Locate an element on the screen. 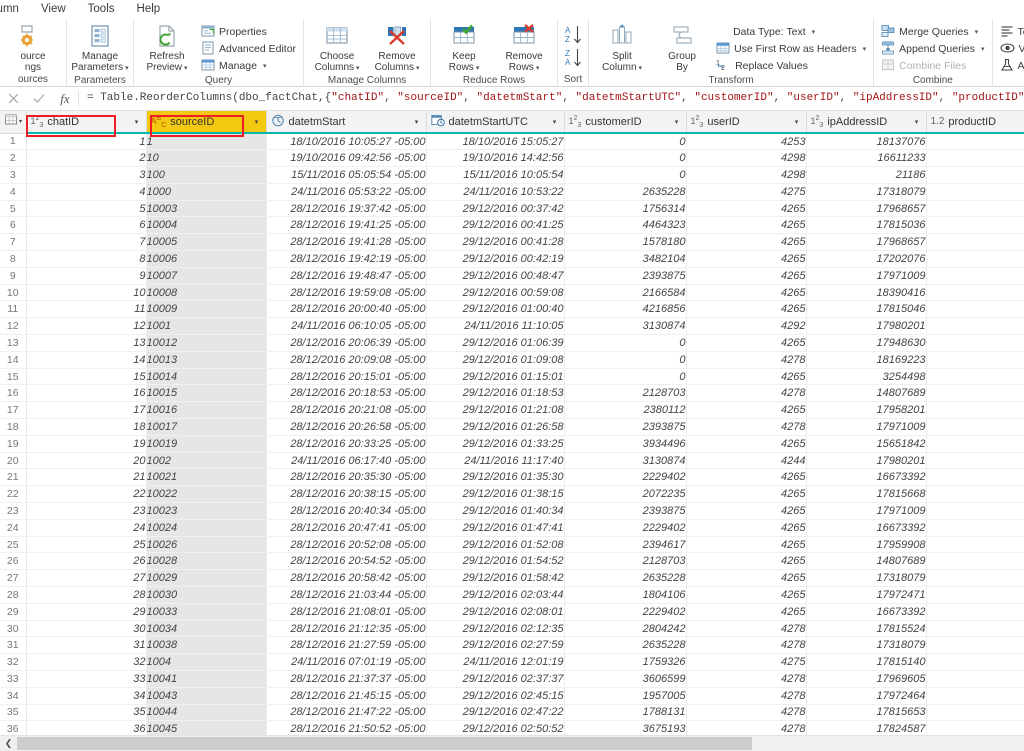 This screenshot has width=1024, height=751. cell-ipAddressID: 18137076 is located at coordinates (866, 142).